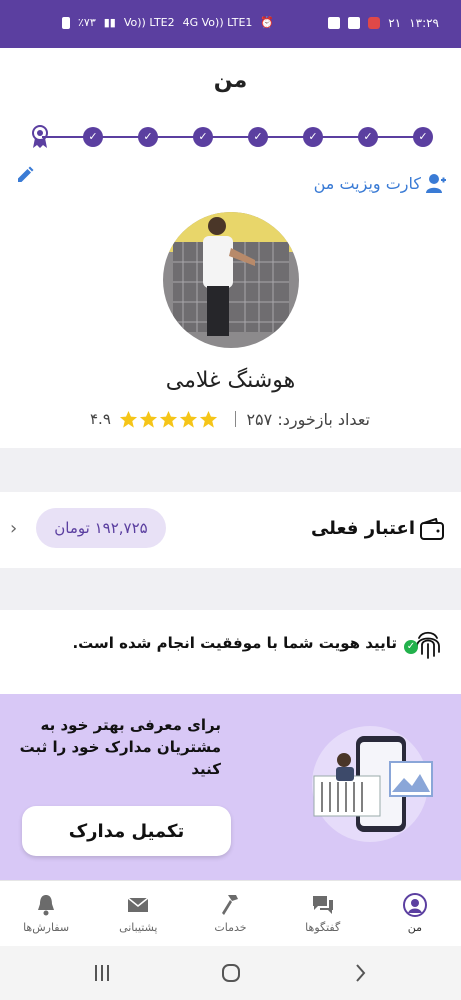 The width and height of the screenshot is (461, 1000). I want to click on tab-orders: سفارش‌ها, so click(46, 913).